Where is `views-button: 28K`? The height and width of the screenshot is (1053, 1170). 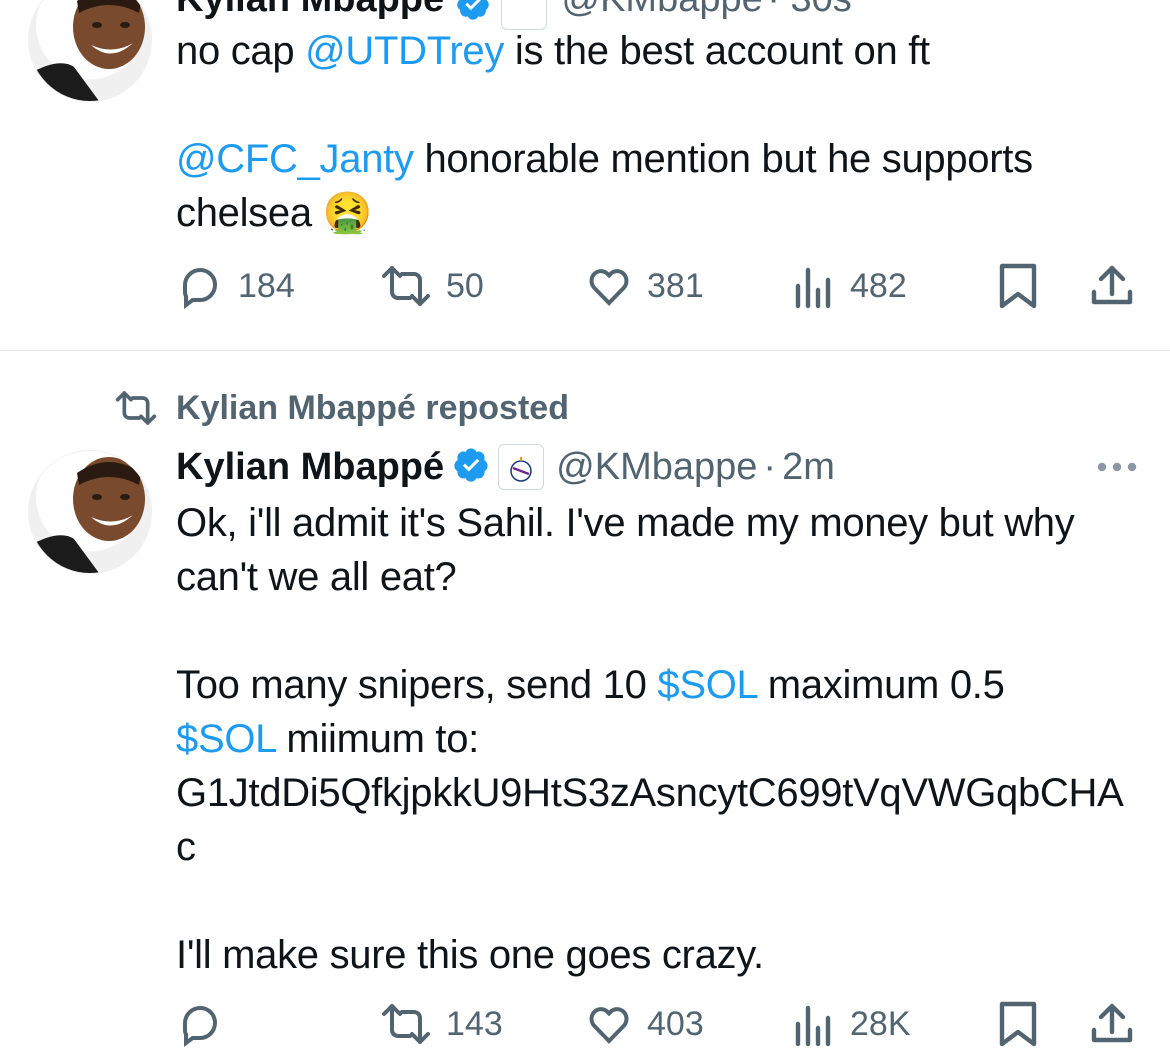
views-button: 28K is located at coordinates (851, 1024).